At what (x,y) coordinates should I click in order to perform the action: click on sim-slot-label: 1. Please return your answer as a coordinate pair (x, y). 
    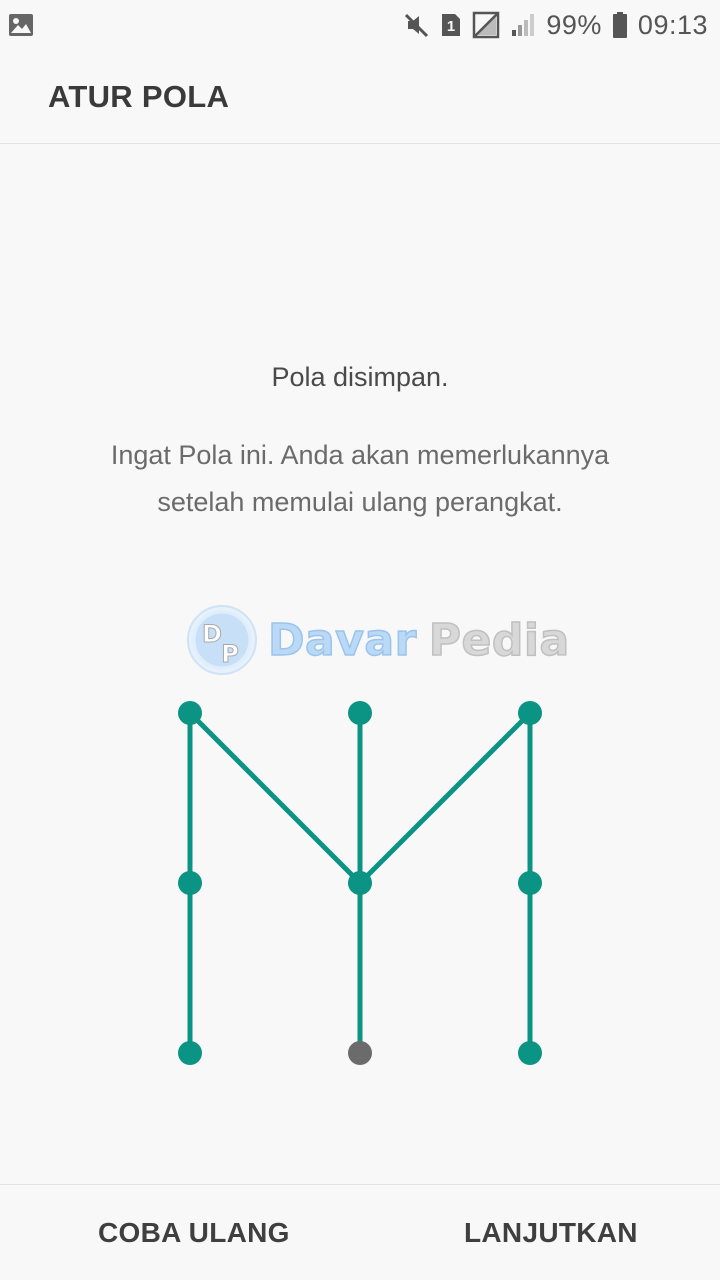
    Looking at the image, I should click on (451, 26).